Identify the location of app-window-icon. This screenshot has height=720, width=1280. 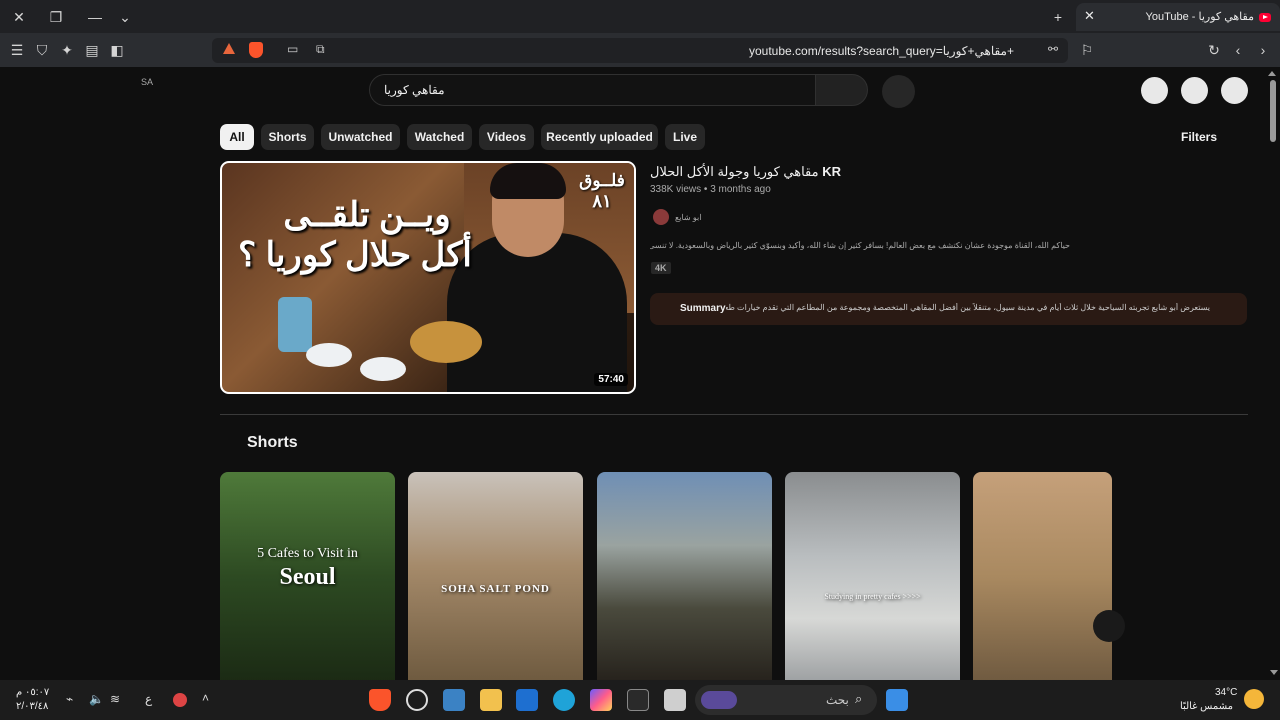
(675, 700).